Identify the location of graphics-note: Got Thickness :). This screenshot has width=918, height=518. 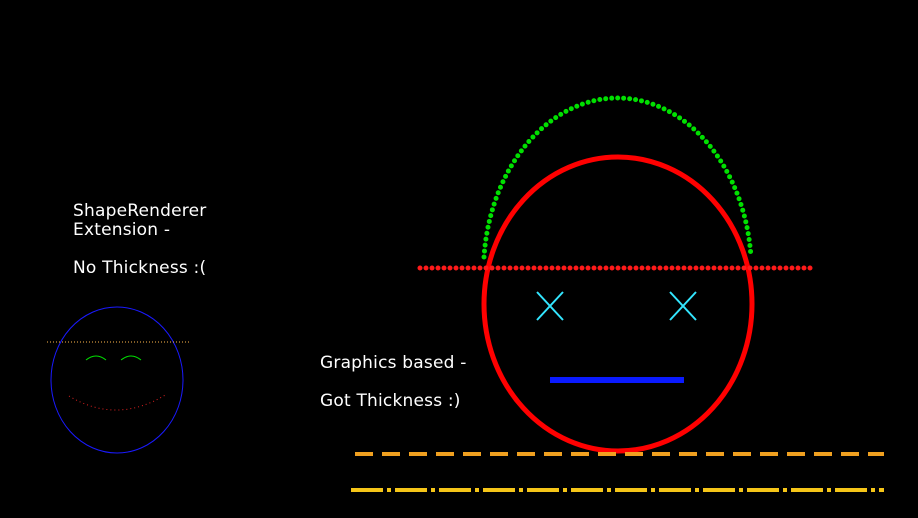
(390, 401).